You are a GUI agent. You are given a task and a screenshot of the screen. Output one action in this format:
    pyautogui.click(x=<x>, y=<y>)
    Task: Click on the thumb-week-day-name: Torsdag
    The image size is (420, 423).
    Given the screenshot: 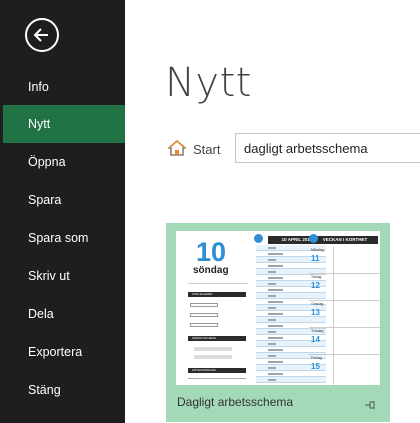 What is the action you would take?
    pyautogui.click(x=317, y=331)
    